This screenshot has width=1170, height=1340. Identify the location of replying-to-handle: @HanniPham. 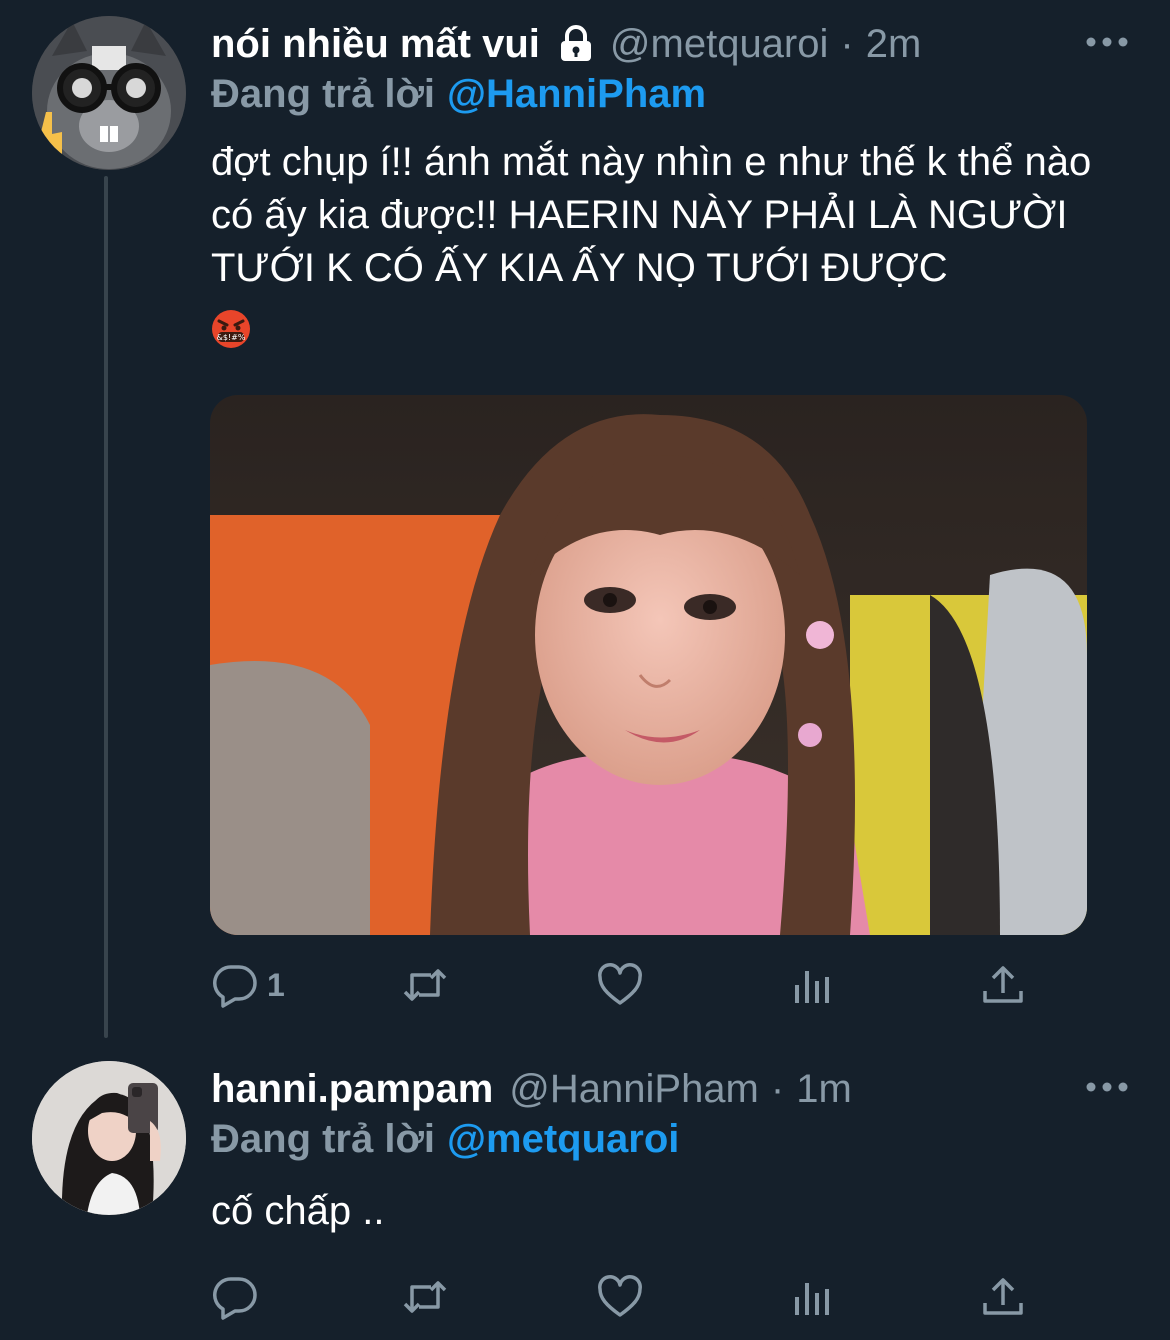
(576, 94).